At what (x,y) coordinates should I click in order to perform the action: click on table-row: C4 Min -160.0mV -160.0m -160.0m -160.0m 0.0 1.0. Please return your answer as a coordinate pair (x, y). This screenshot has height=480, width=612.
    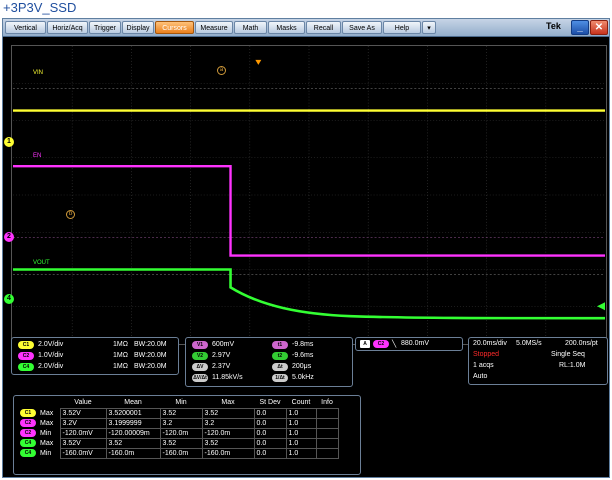
    Looking at the image, I should click on (178, 453).